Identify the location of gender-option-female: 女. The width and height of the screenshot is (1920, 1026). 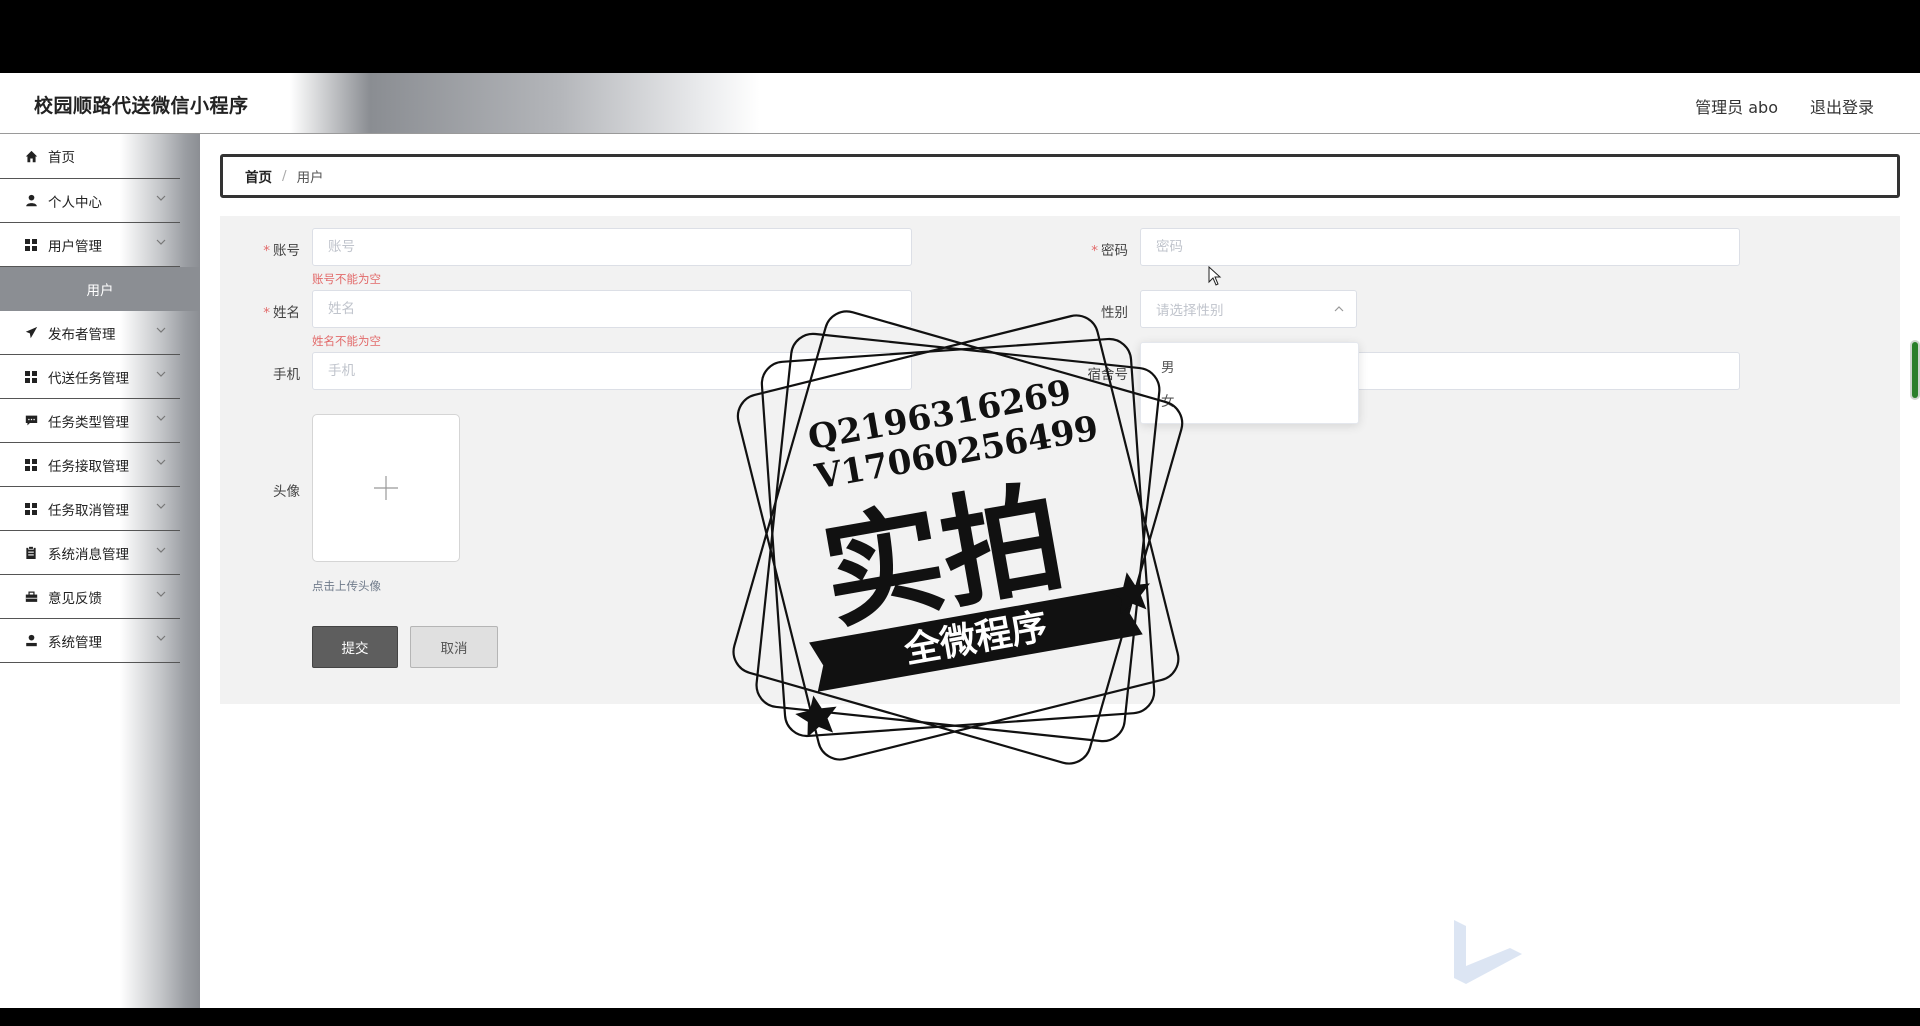
(1249, 400).